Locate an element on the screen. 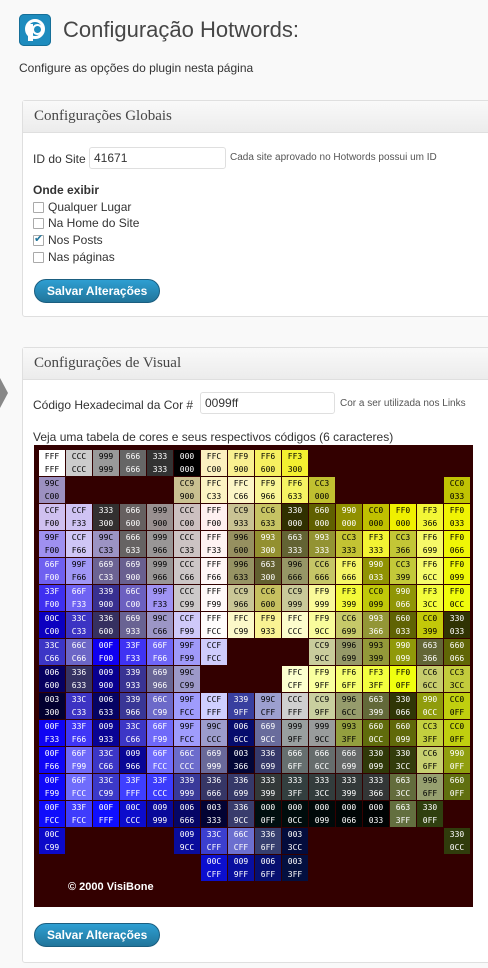 The height and width of the screenshot is (968, 488). swatch-code-bottom: 9CC is located at coordinates (241, 820).